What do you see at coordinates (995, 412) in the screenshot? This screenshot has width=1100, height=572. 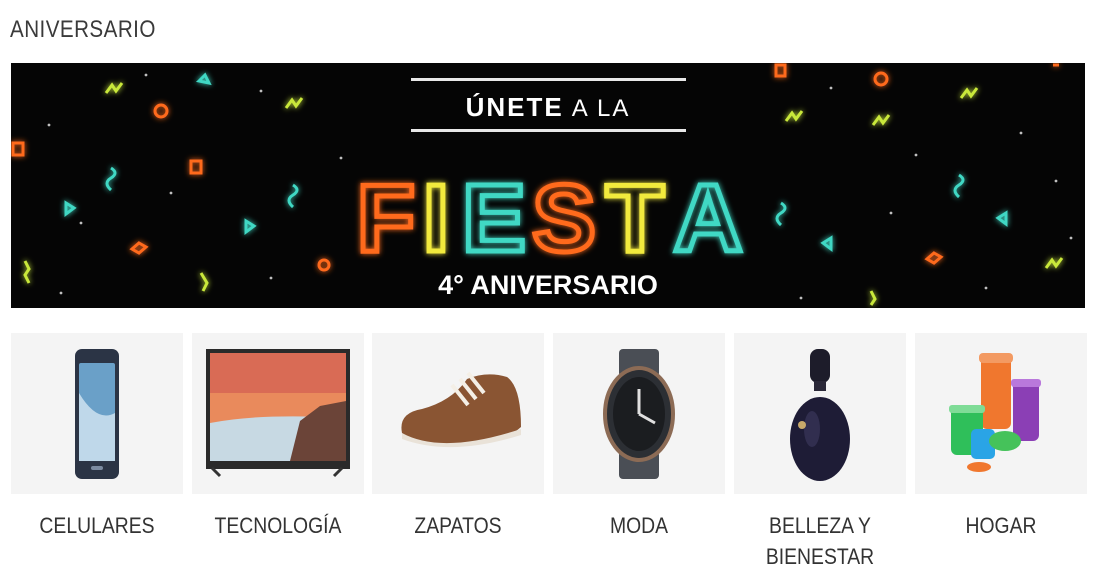 I see `containers-image` at bounding box center [995, 412].